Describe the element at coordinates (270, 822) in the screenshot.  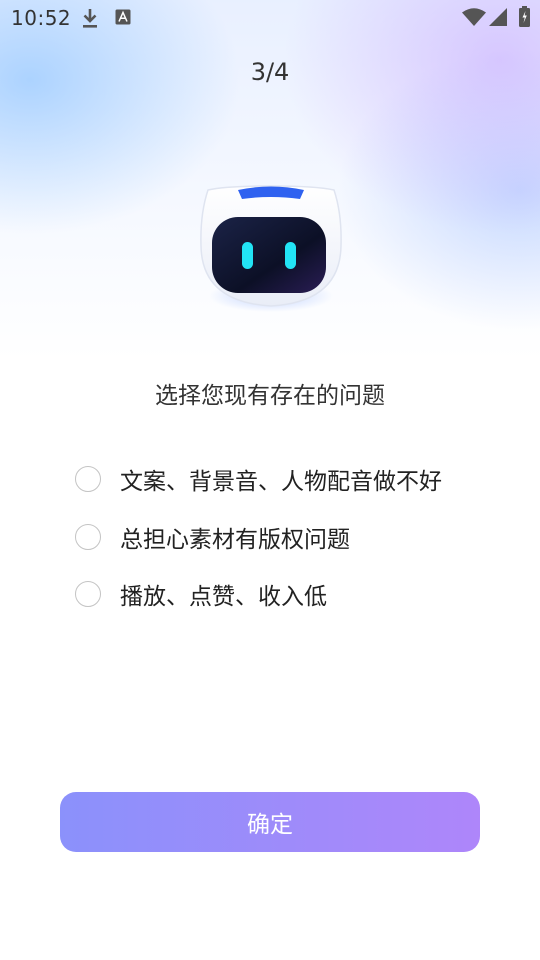
I see `confirm-button: 确定` at that location.